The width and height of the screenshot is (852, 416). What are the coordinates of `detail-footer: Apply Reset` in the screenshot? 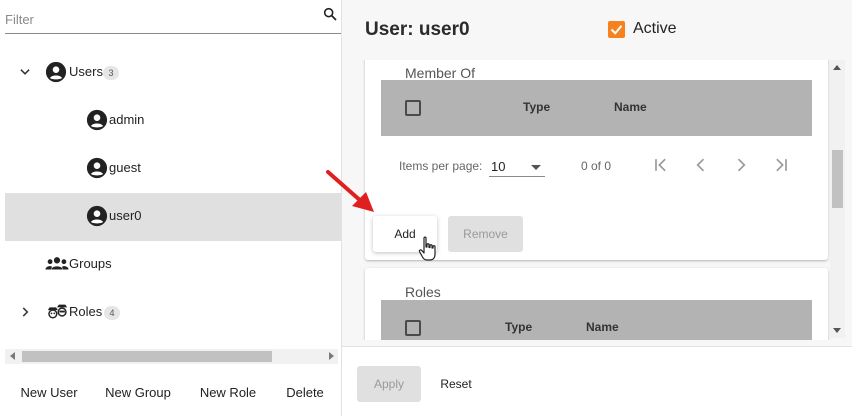 It's located at (597, 381).